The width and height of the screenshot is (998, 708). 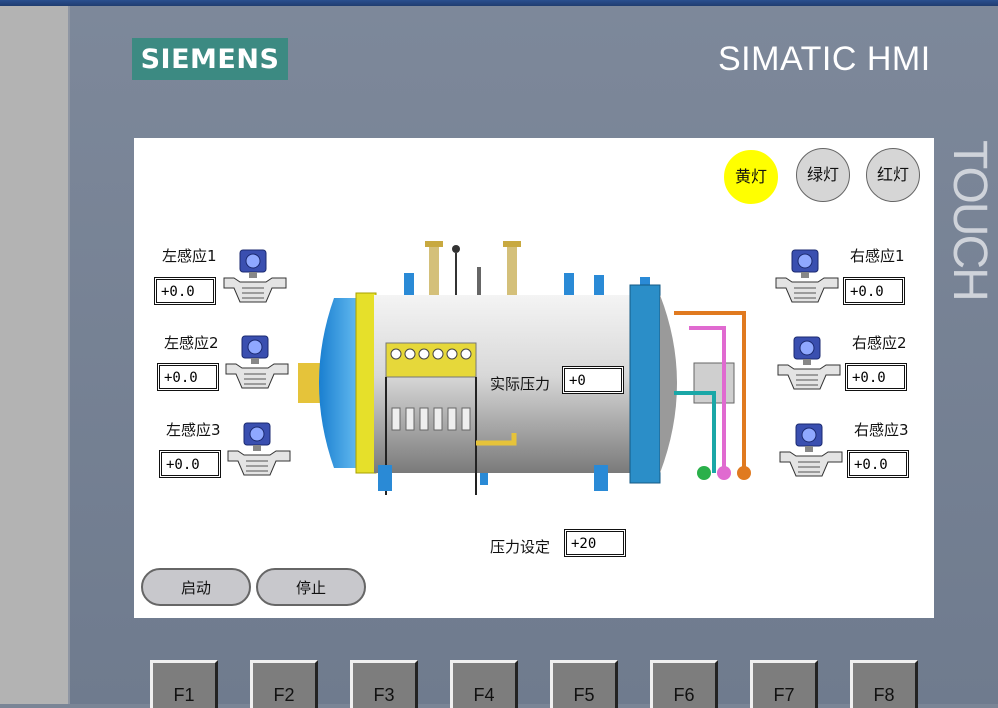 What do you see at coordinates (877, 256) in the screenshot?
I see `right-sensor-1-label: 右感应1` at bounding box center [877, 256].